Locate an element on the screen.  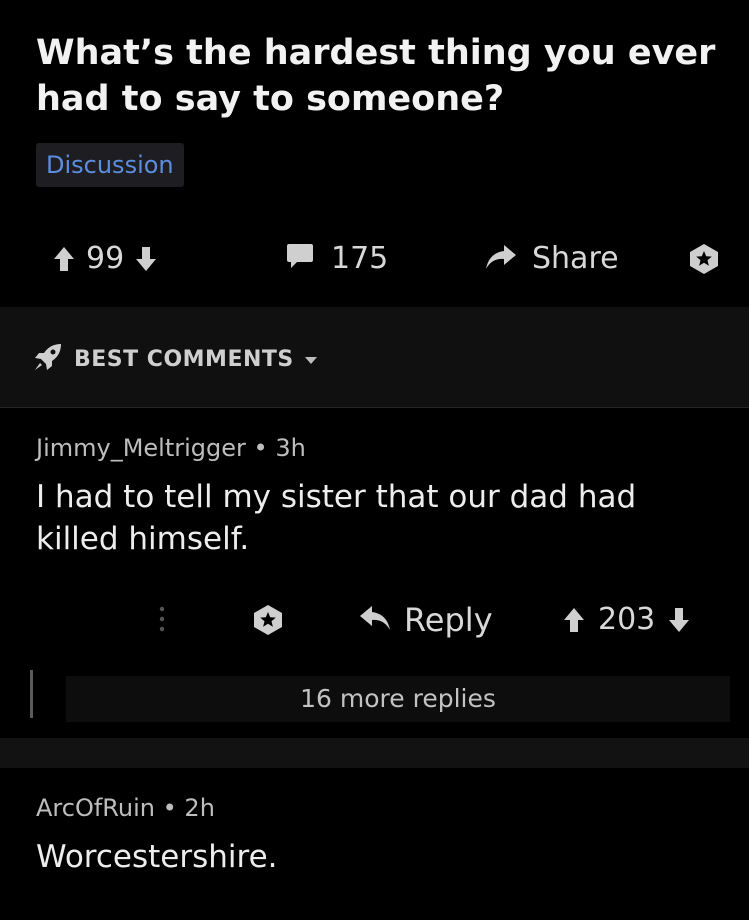
rocket-icon is located at coordinates (48, 359).